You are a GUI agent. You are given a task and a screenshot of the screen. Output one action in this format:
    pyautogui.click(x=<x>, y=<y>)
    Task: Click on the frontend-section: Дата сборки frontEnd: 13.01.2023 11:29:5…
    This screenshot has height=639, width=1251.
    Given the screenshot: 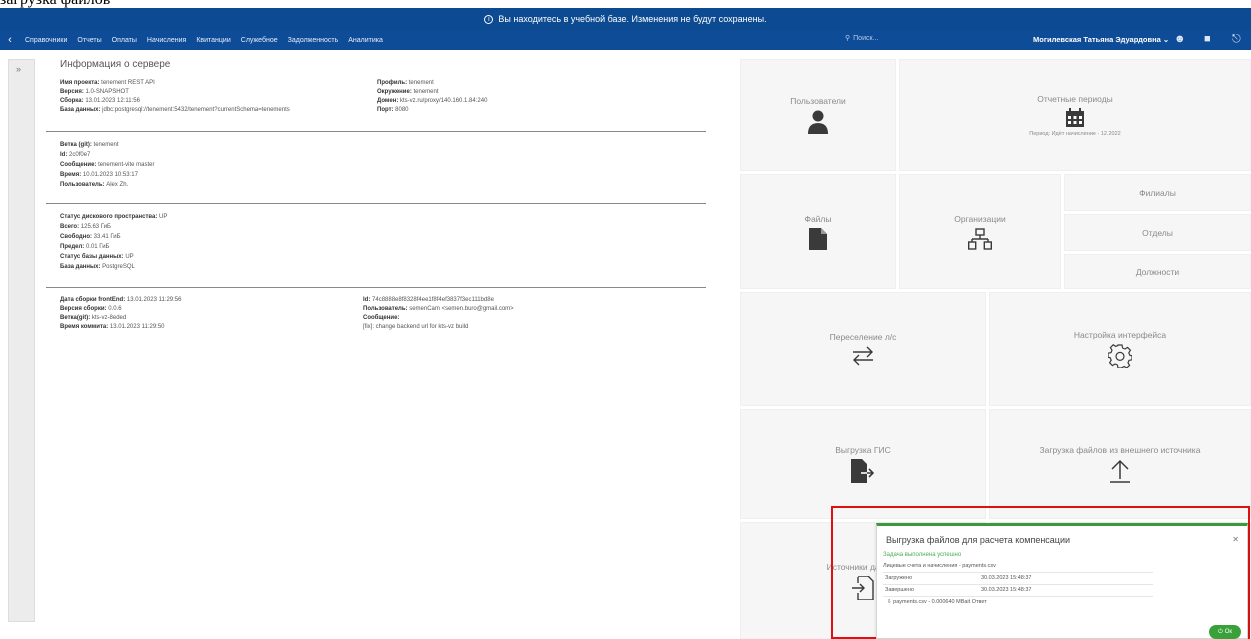 What is the action you would take?
    pyautogui.click(x=376, y=318)
    